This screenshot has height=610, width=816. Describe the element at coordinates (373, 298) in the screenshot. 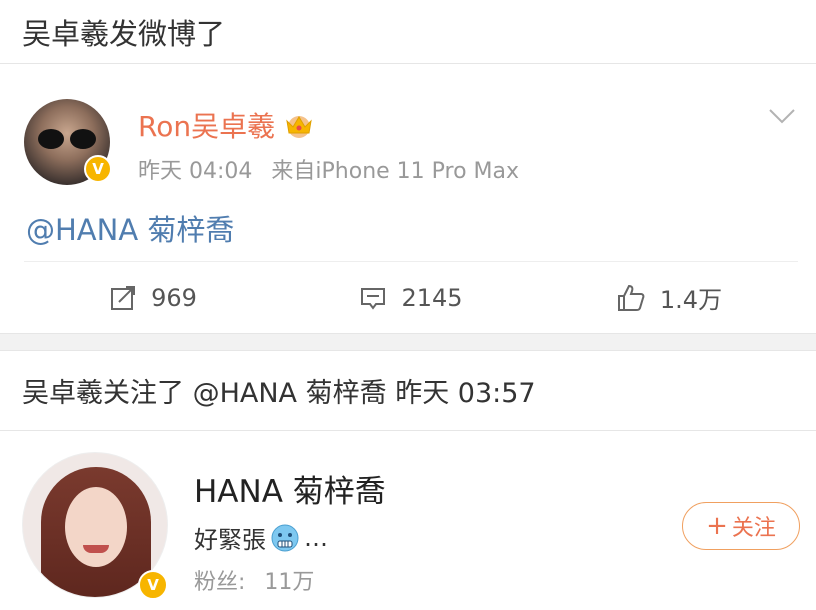

I see `comment-icon` at that location.